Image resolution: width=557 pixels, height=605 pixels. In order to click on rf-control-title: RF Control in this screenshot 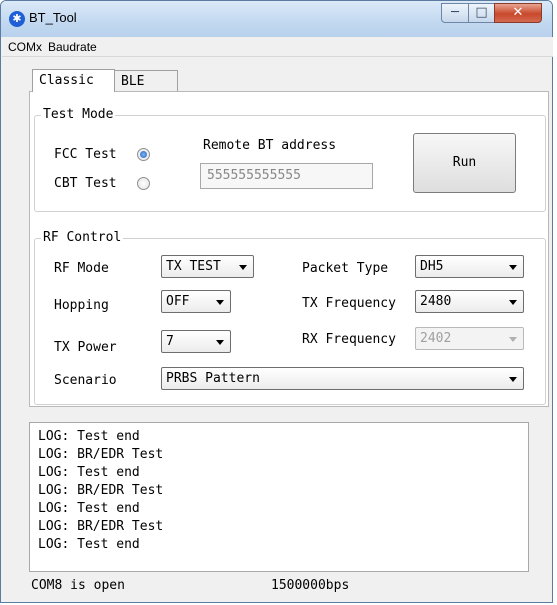, I will do `click(82, 237)`.